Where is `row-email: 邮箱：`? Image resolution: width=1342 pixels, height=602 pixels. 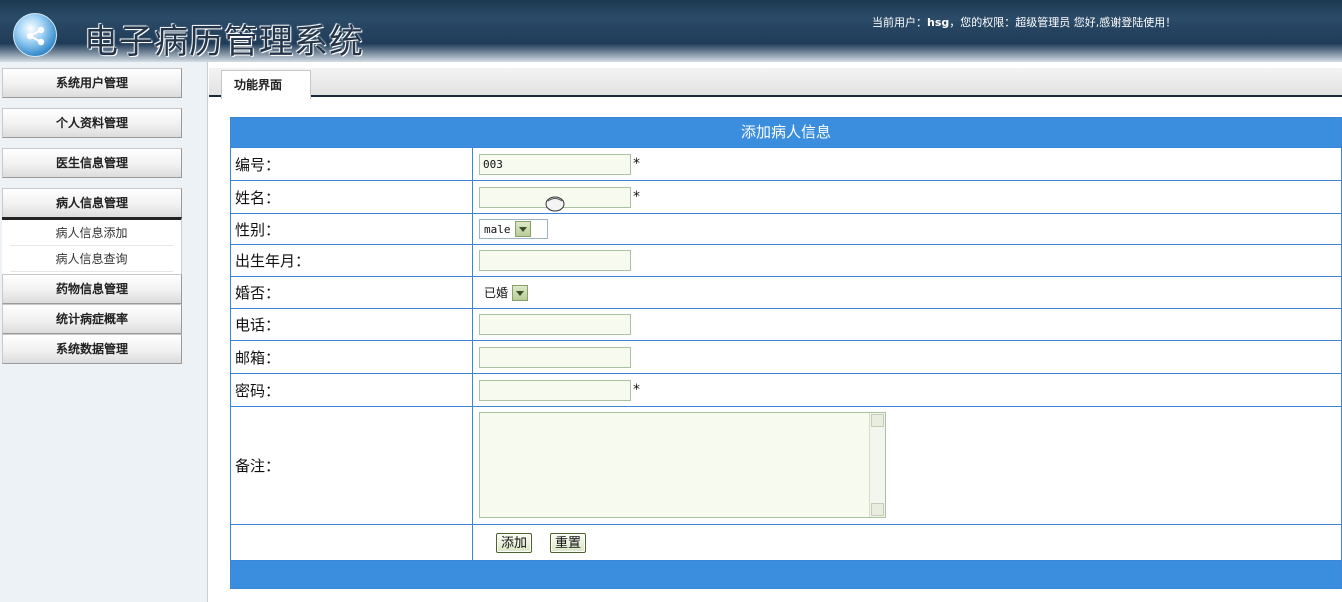
row-email: 邮箱： is located at coordinates (786, 356).